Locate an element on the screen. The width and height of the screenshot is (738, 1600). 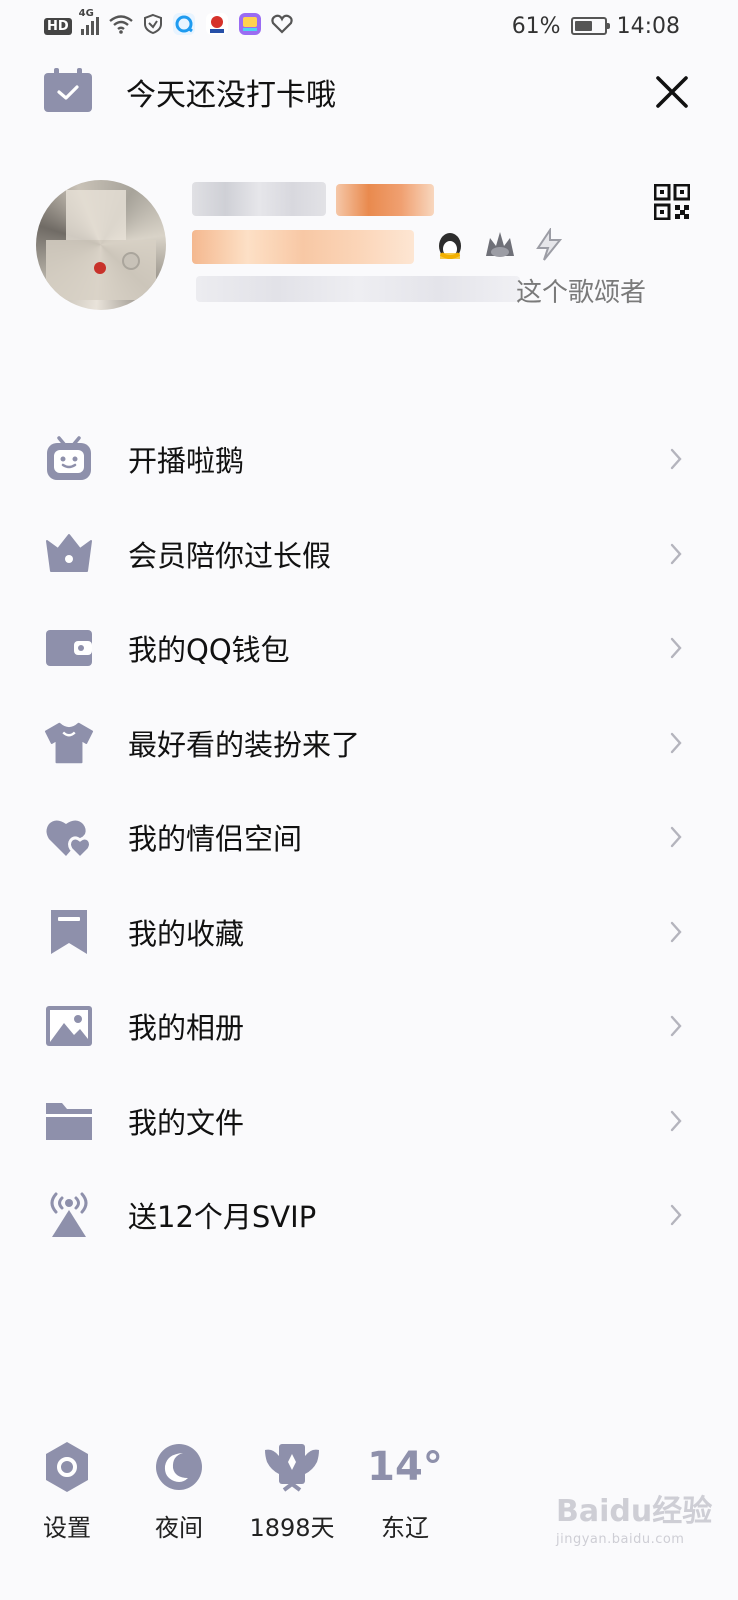
night-label: 夜间 is located at coordinates (179, 1528).